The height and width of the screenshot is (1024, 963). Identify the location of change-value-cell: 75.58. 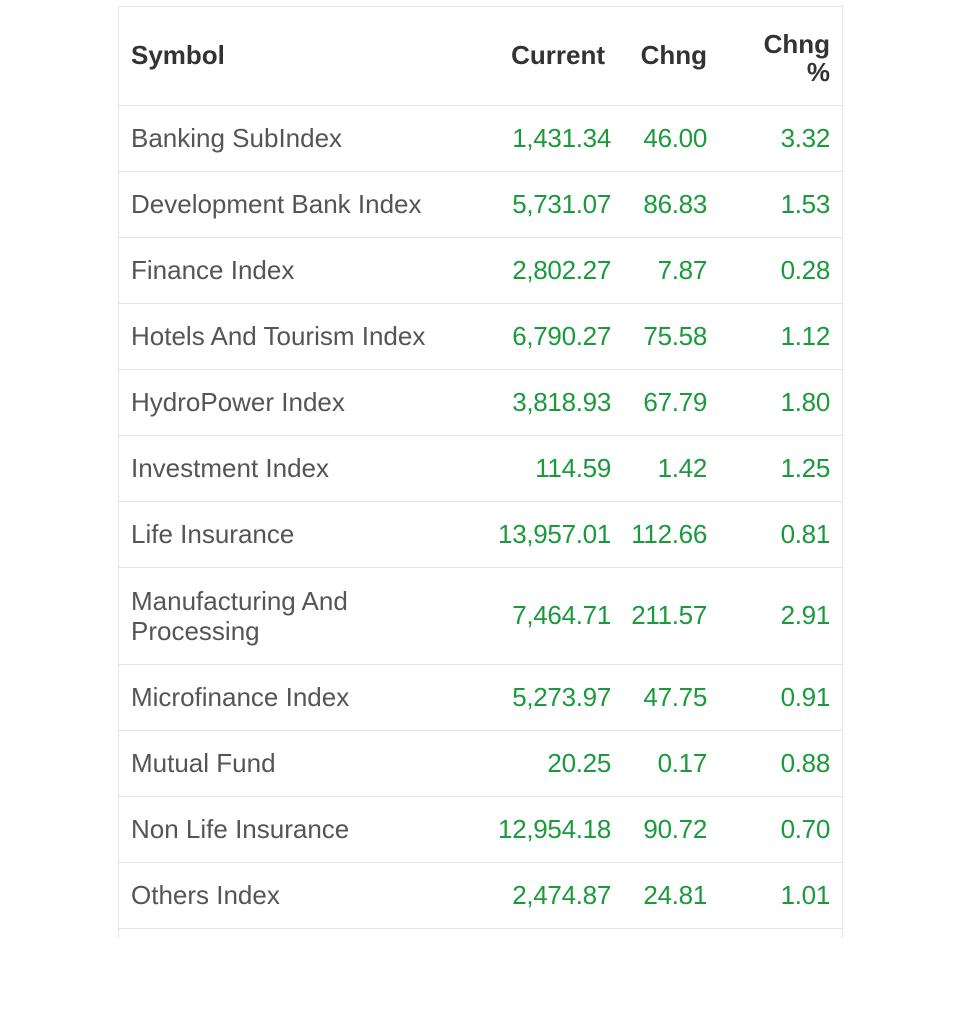
(666, 336).